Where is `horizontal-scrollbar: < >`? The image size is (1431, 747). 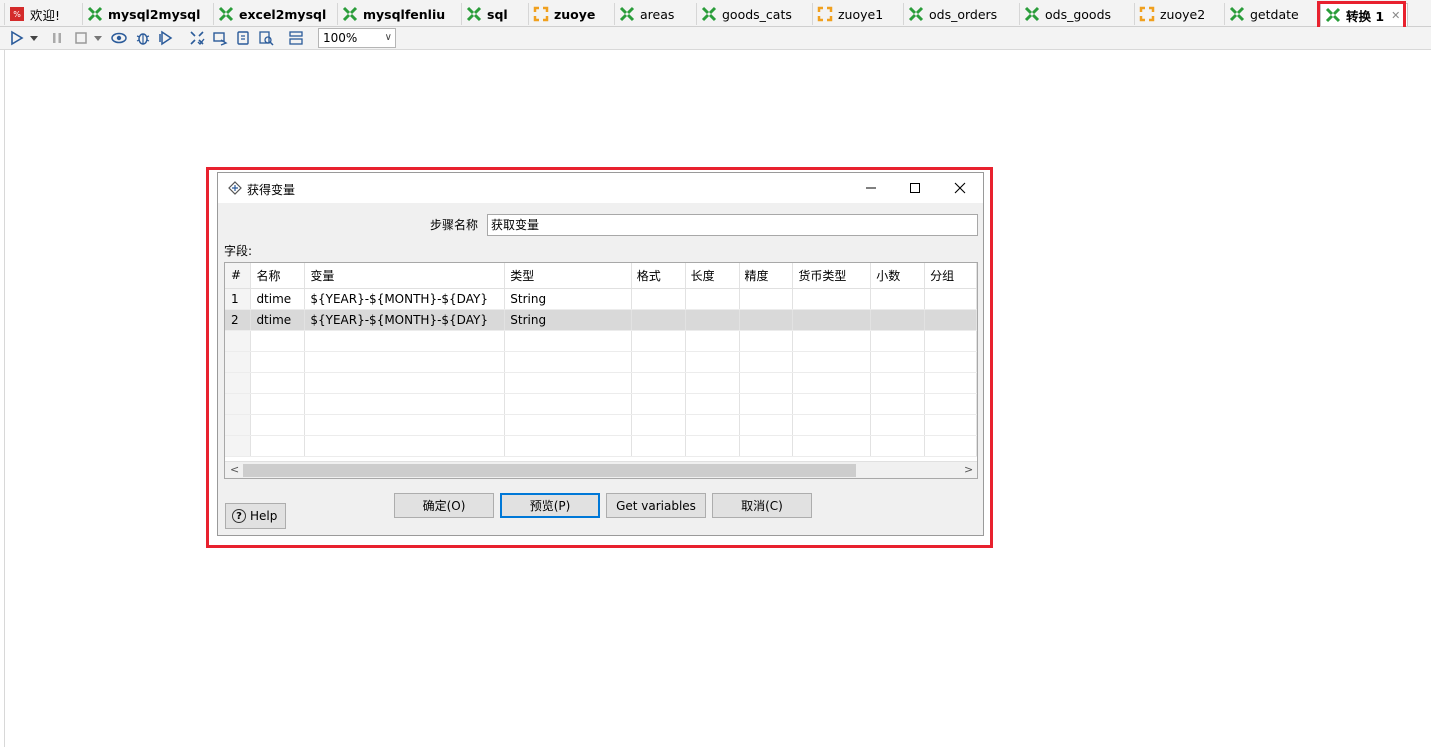 horizontal-scrollbar: < > is located at coordinates (601, 469).